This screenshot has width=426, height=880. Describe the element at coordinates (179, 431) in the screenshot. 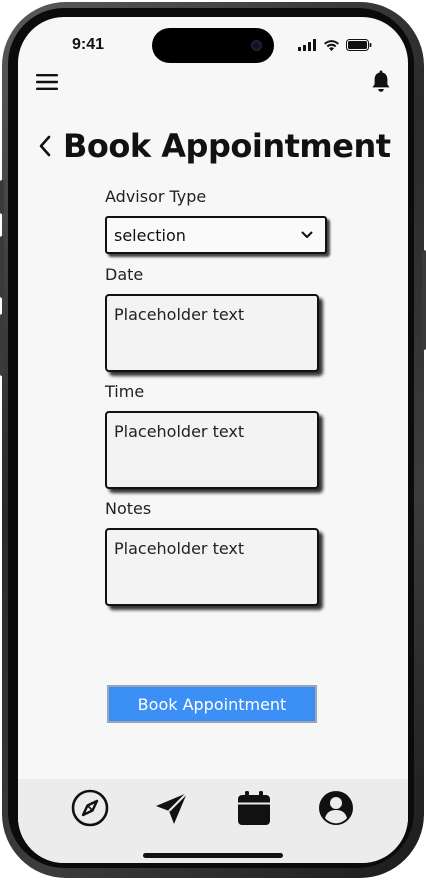

I see `time-placeholder: Placeholder text` at that location.